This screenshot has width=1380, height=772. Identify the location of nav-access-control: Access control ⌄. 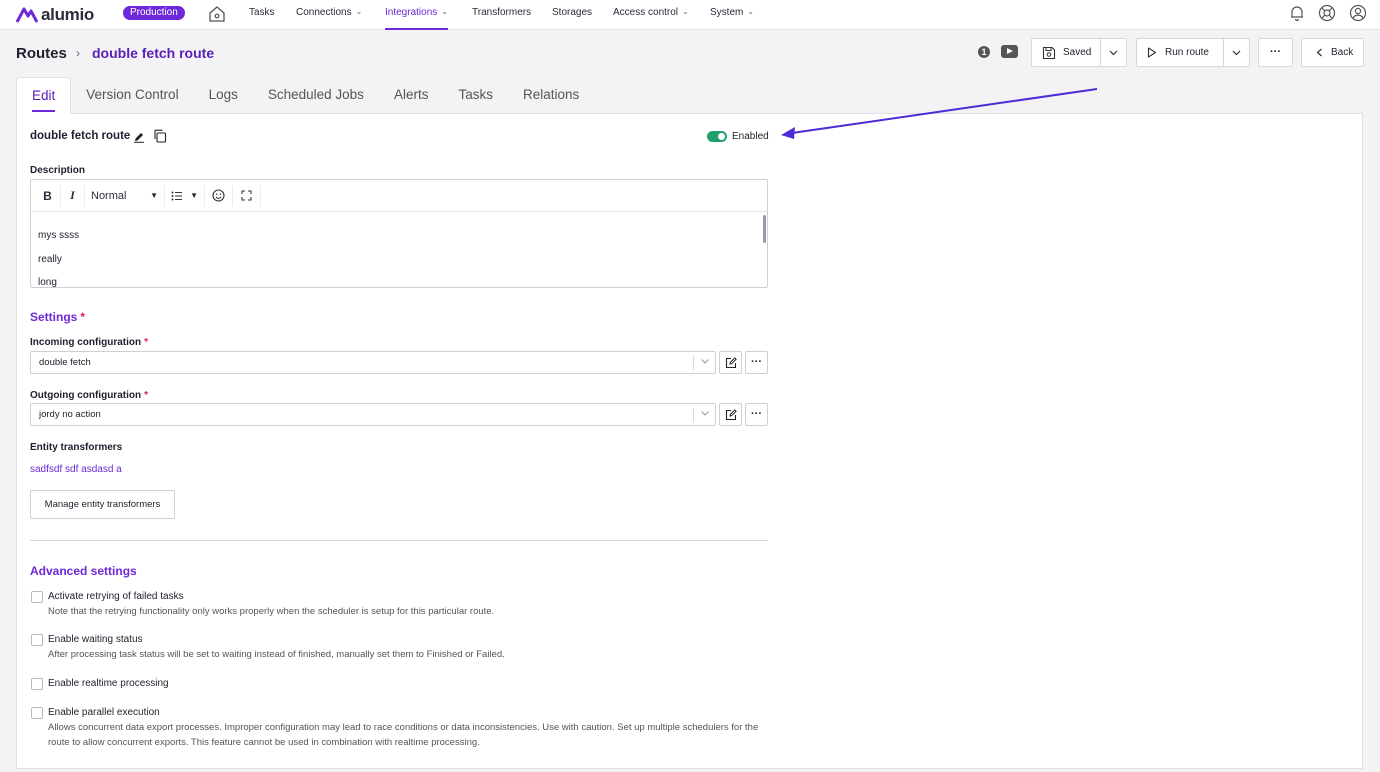
(651, 15).